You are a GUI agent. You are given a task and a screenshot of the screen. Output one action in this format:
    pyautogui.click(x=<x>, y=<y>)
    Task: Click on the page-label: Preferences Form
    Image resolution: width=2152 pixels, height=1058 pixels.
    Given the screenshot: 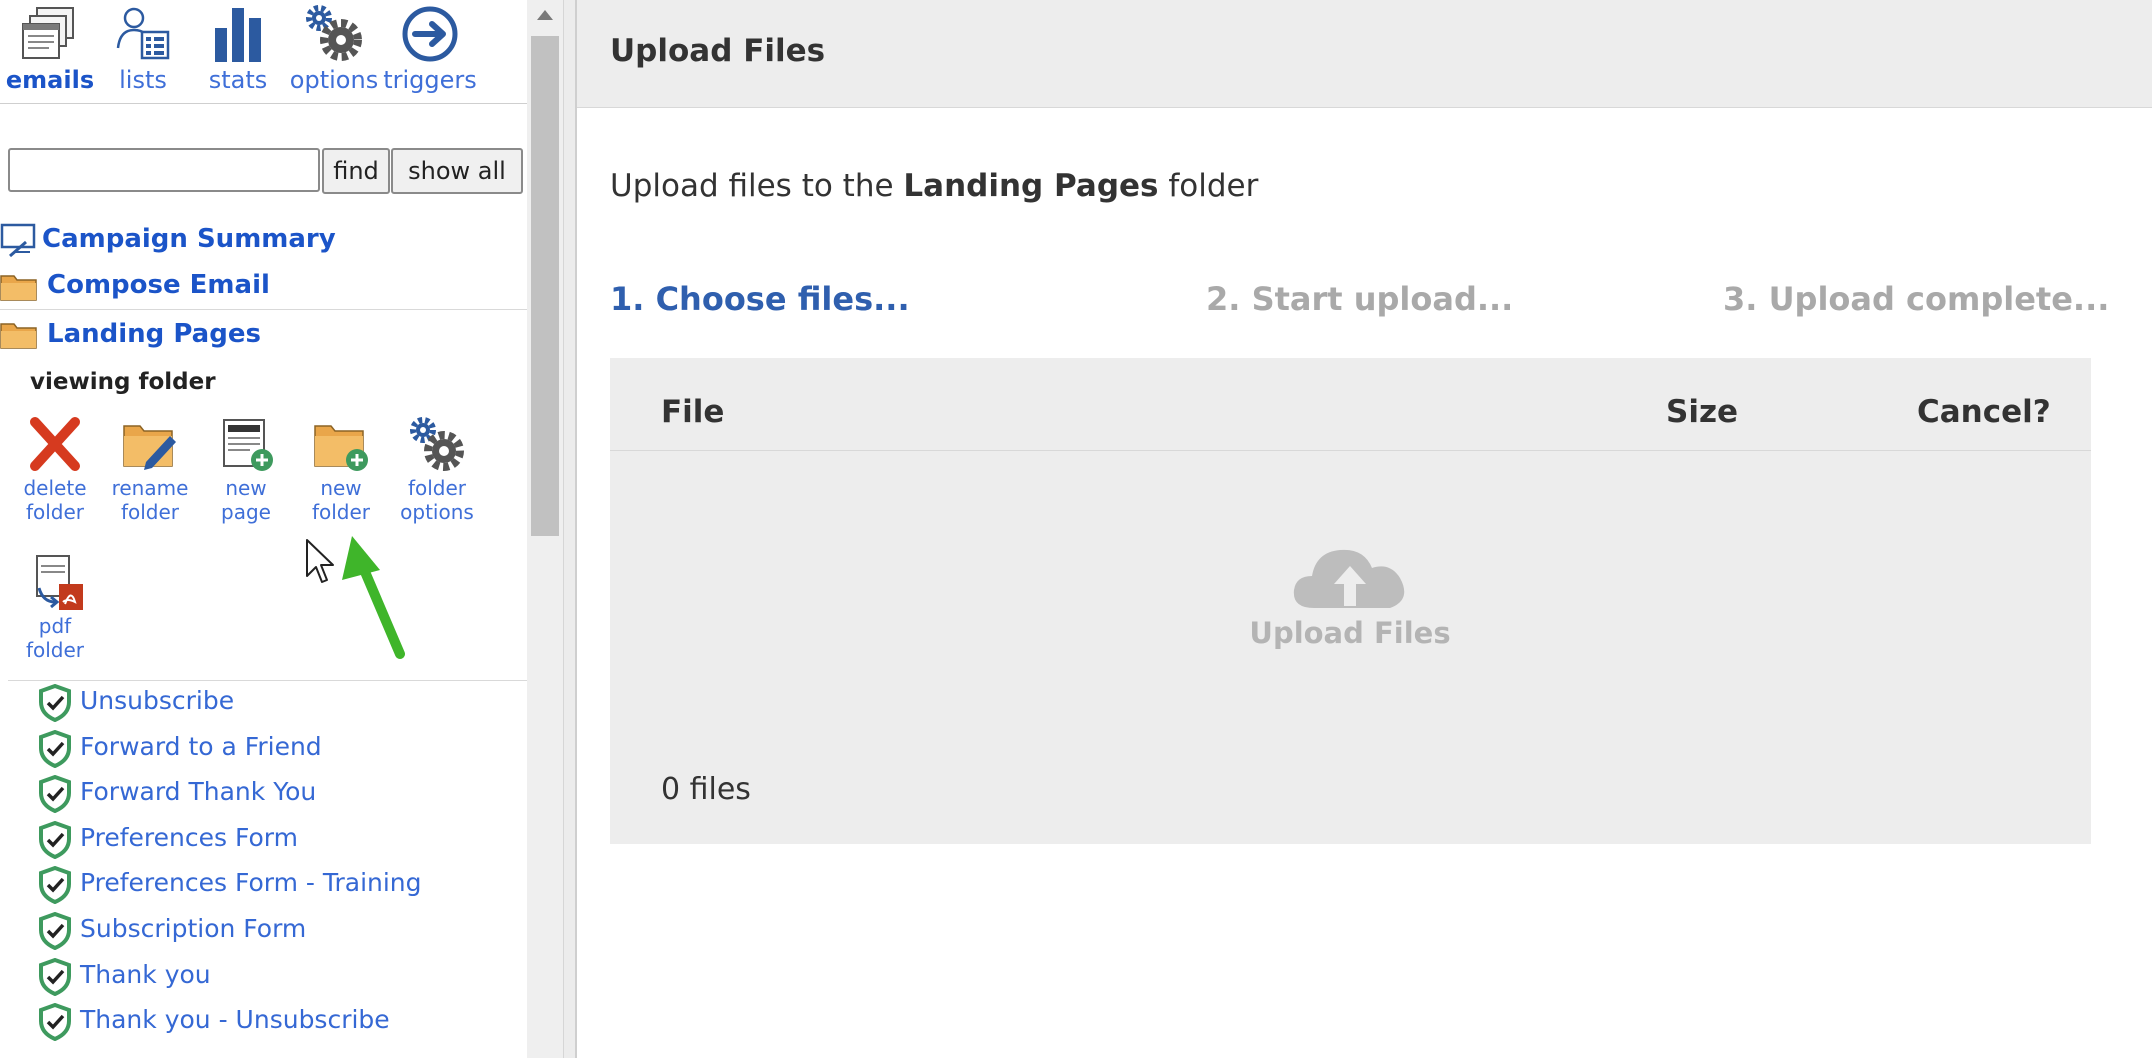 What is the action you would take?
    pyautogui.click(x=189, y=837)
    